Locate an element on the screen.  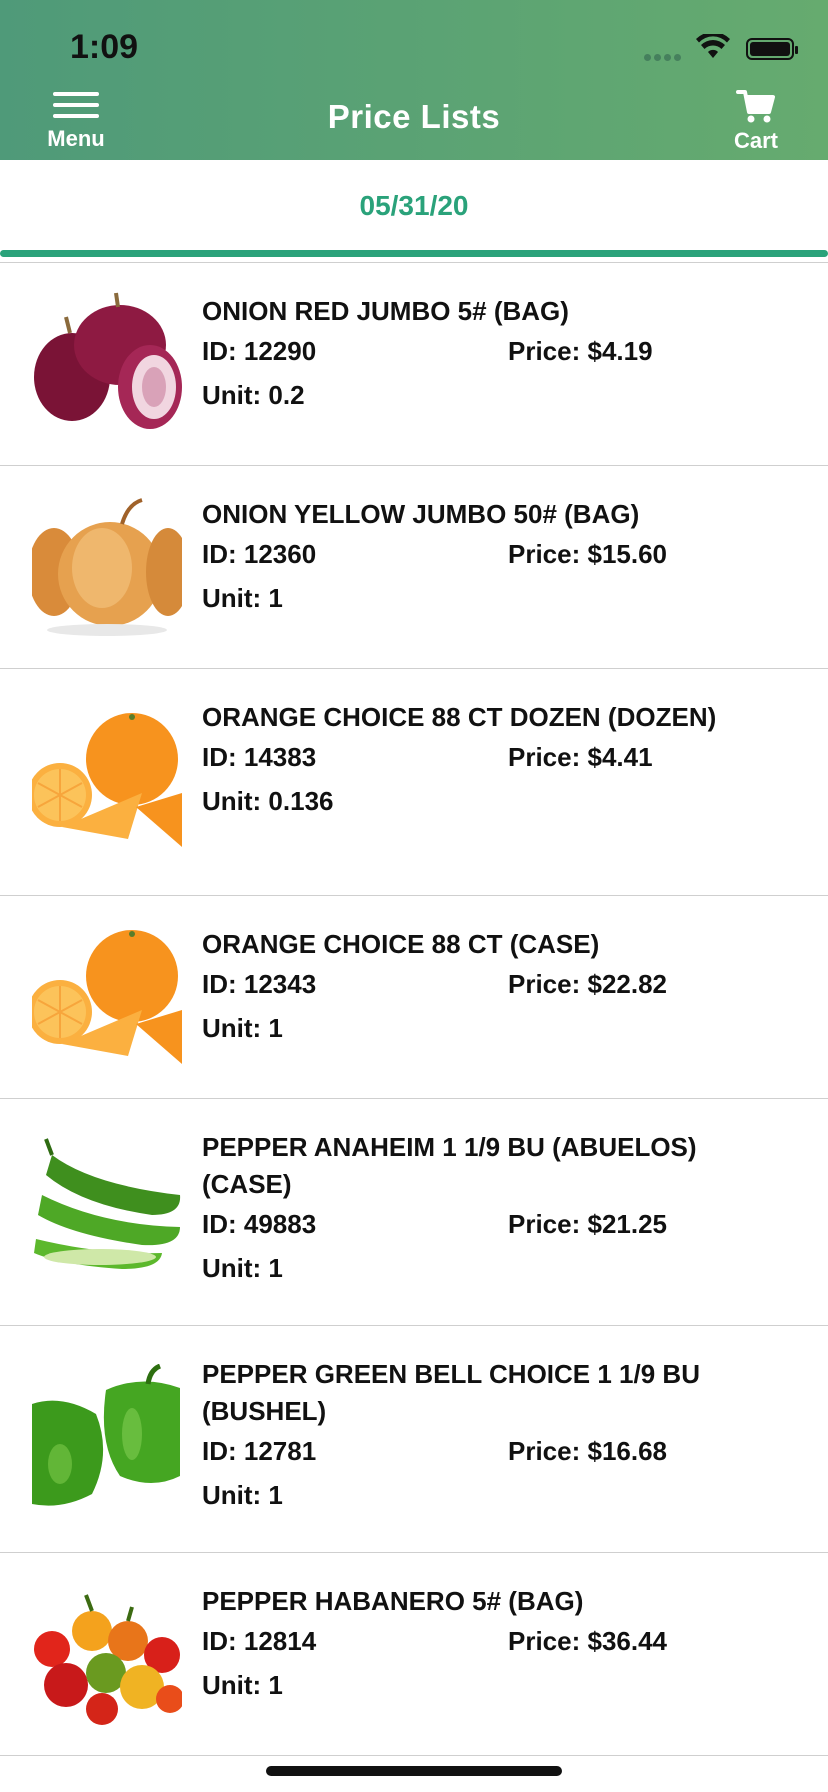
date-tab: 05/31/20 is located at coordinates (414, 204).